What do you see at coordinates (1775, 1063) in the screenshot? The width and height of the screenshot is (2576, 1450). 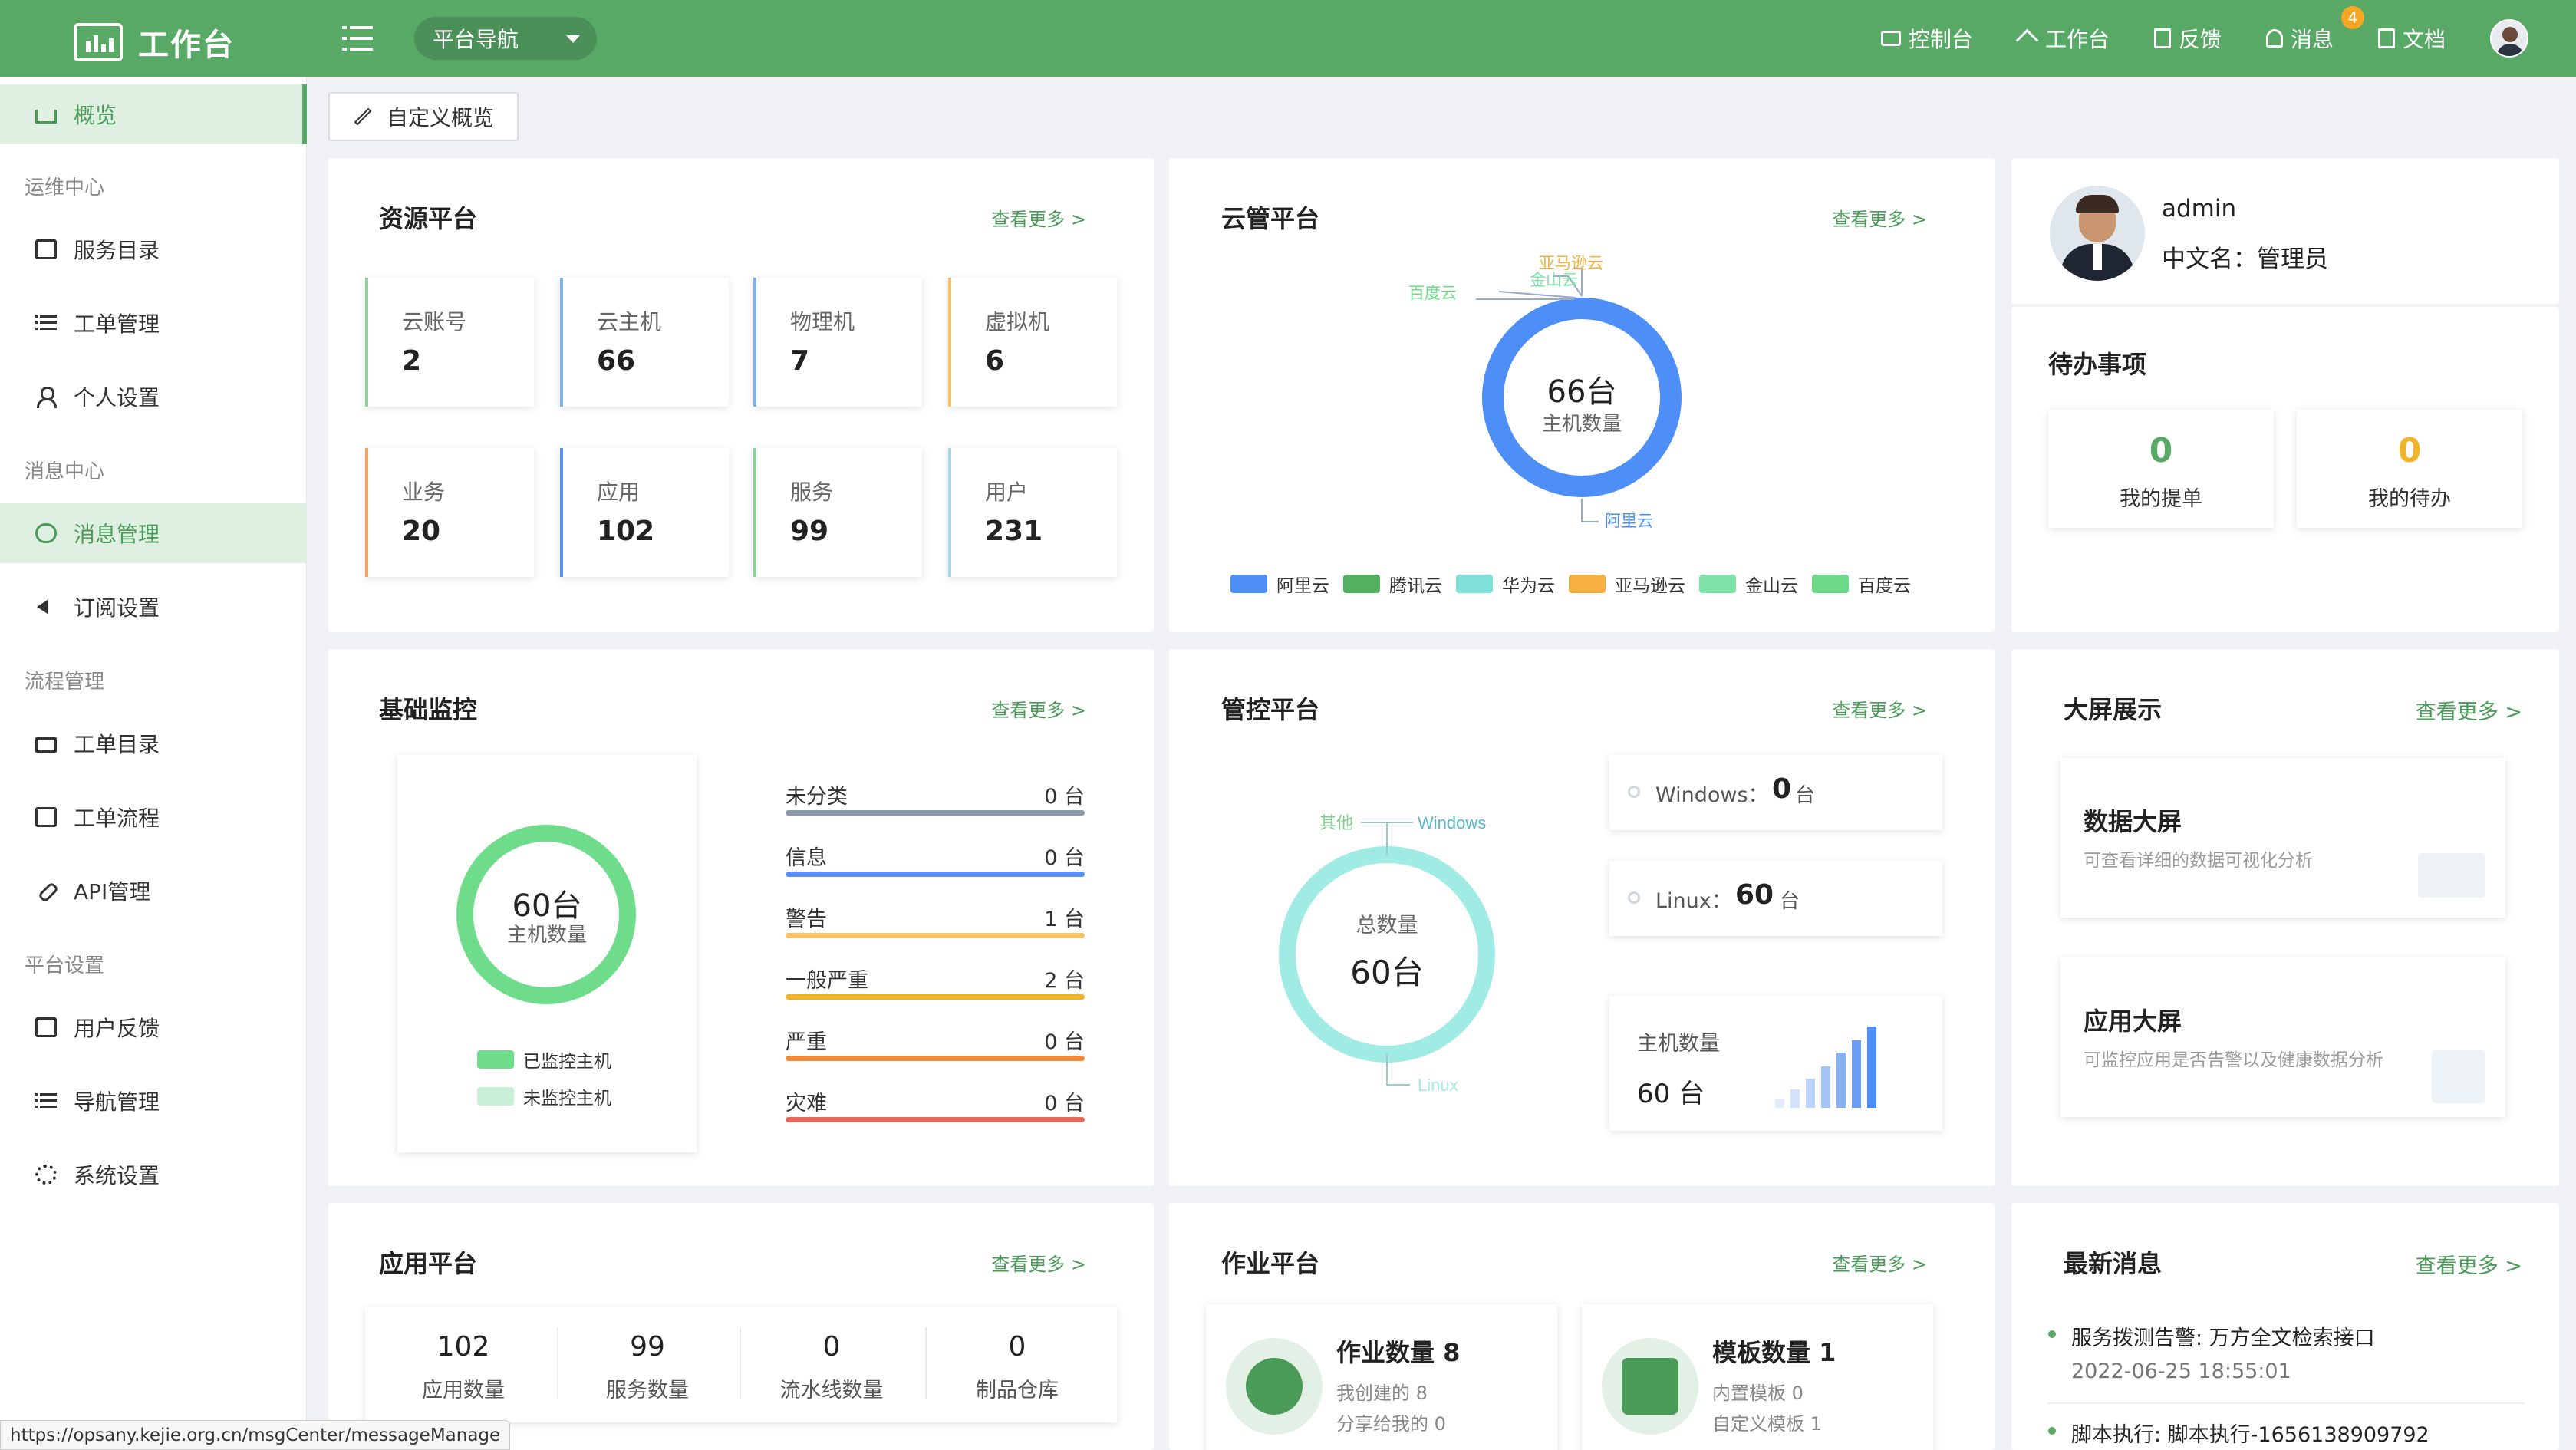 I see `host-count-box: 主机数量 60 台` at bounding box center [1775, 1063].